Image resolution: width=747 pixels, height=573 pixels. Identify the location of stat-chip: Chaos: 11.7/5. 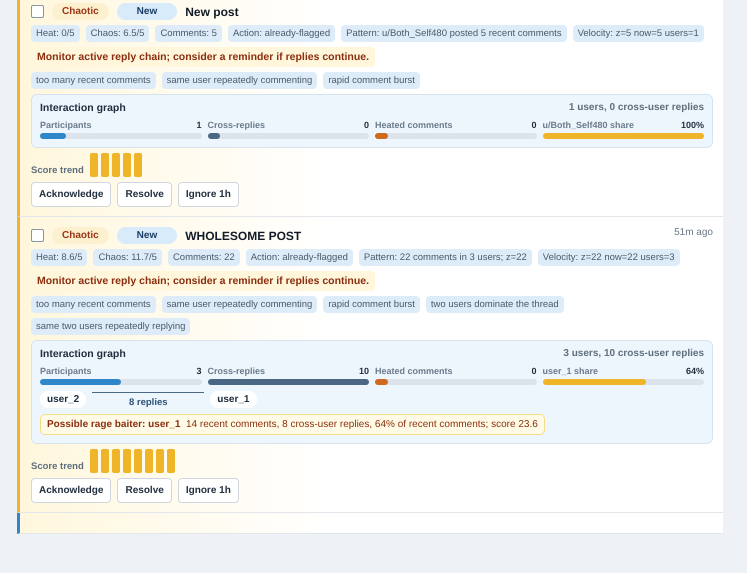
(127, 257).